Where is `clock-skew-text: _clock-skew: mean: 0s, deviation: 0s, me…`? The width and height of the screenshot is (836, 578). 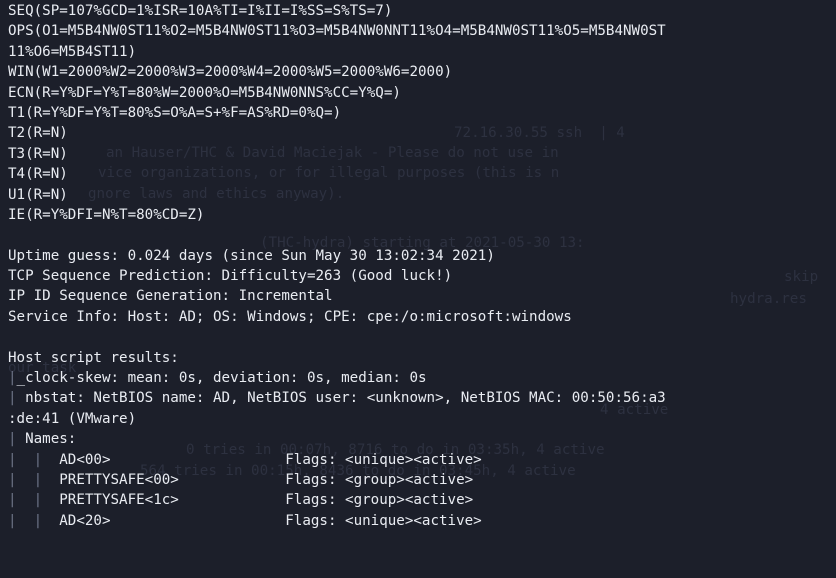
clock-skew-text: _clock-skew: mean: 0s, deviation: 0s, me… is located at coordinates (221, 378).